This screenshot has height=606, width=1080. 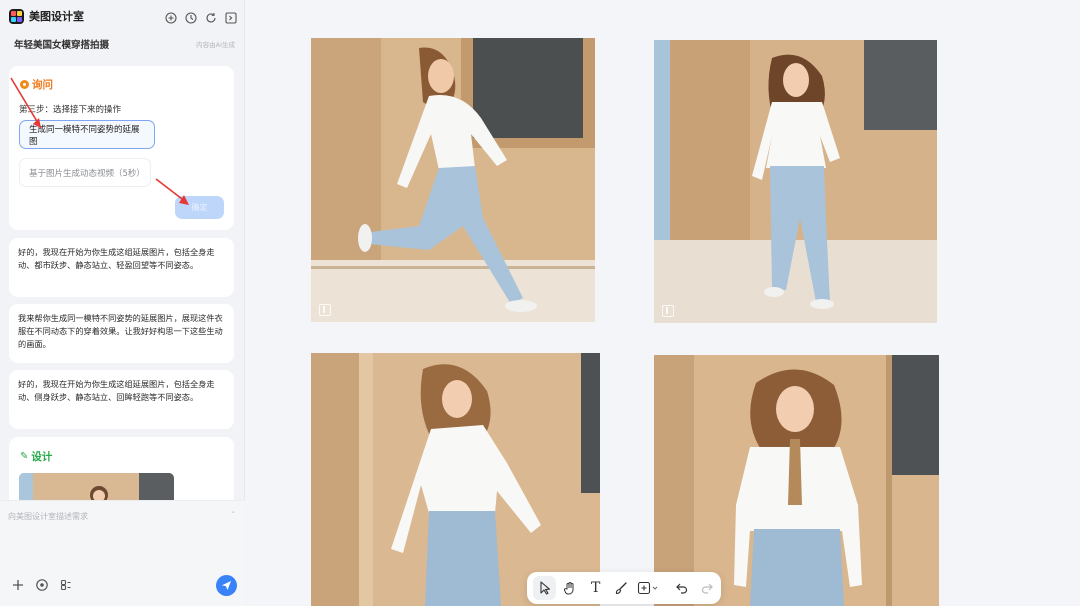 I want to click on sidebar-topbar: 美图设计室, so click(x=122, y=16).